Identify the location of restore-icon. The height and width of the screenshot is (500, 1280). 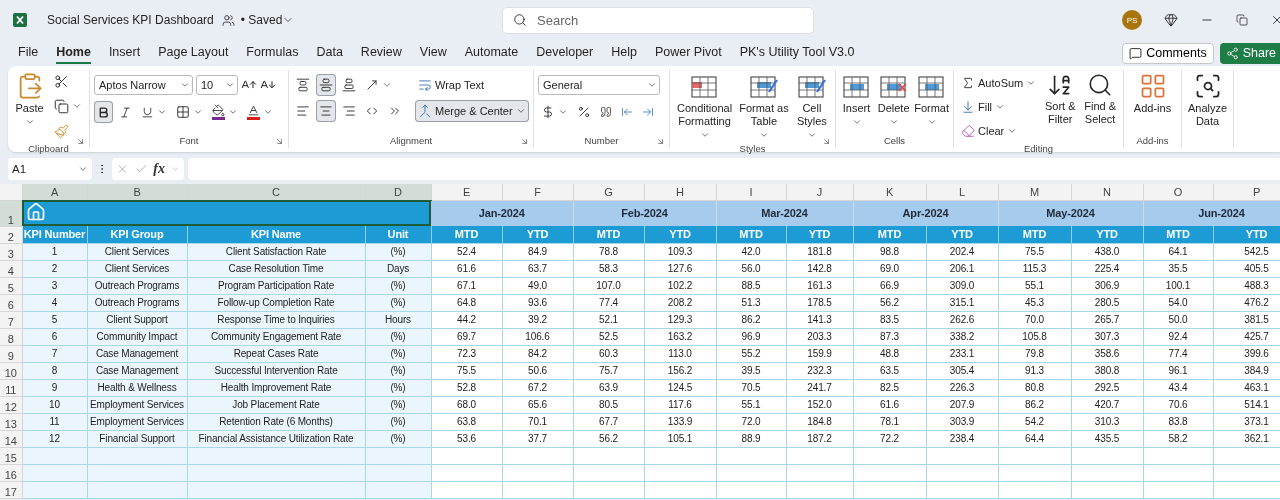
(1242, 20).